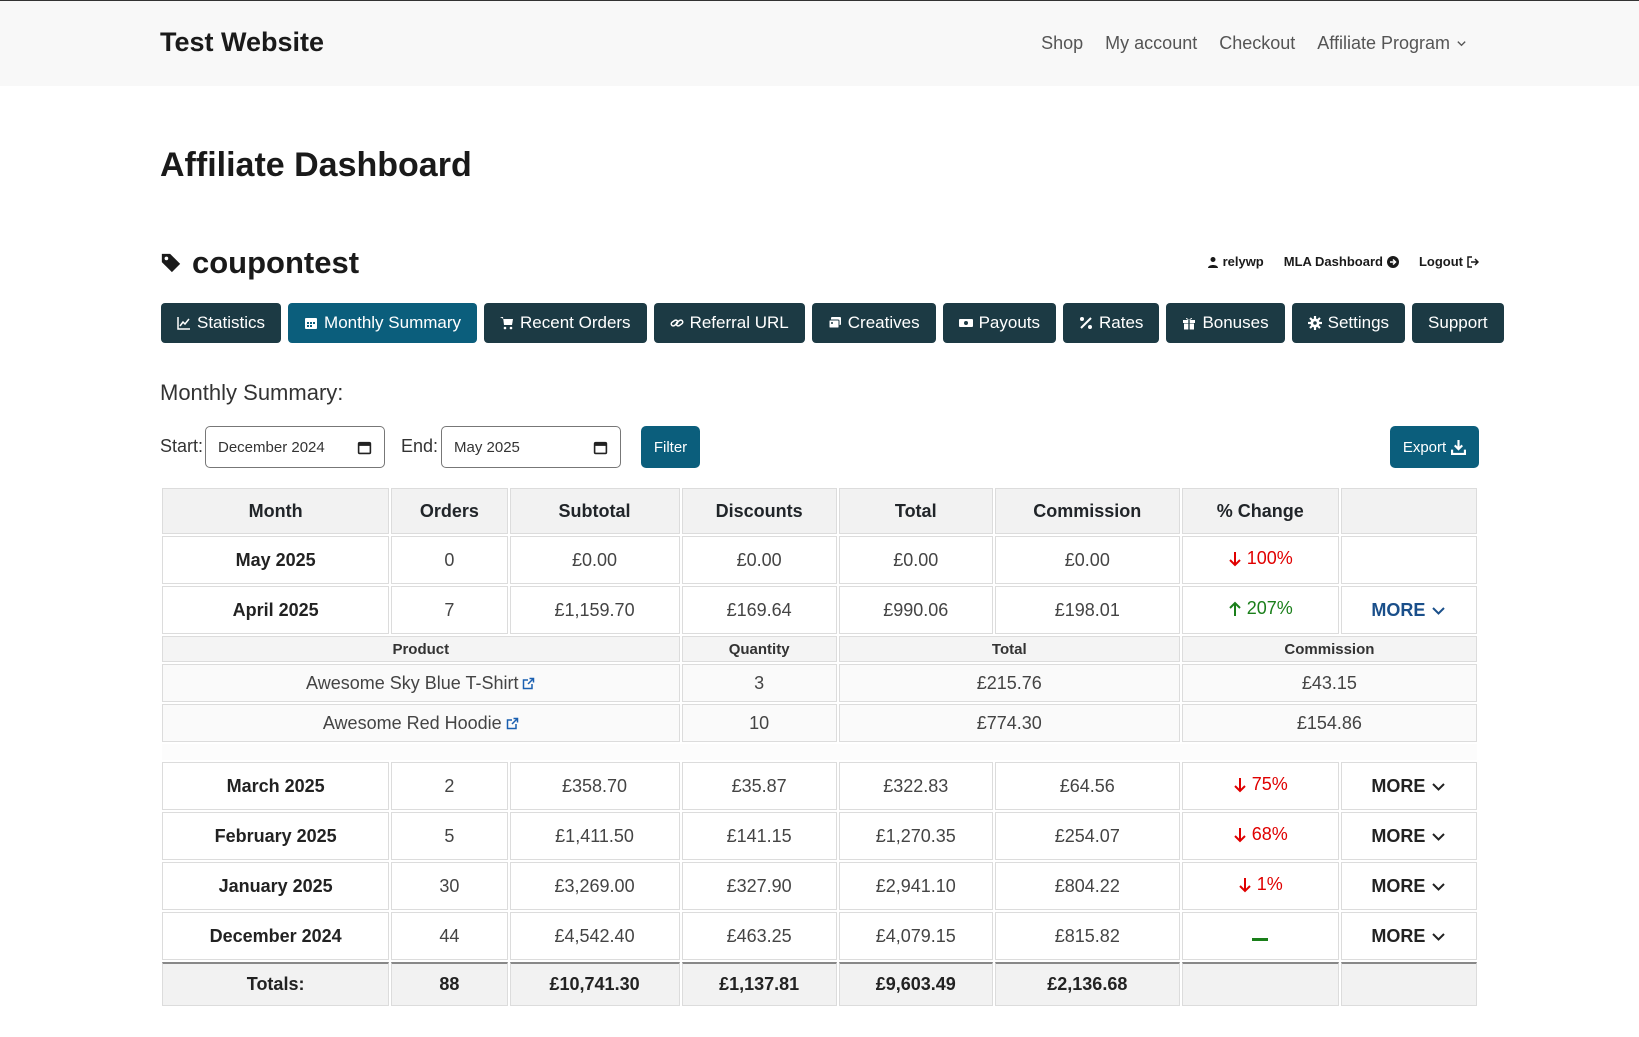 Image resolution: width=1639 pixels, height=1037 pixels. I want to click on tab-recent-orders-label: Recent Orders, so click(575, 322).